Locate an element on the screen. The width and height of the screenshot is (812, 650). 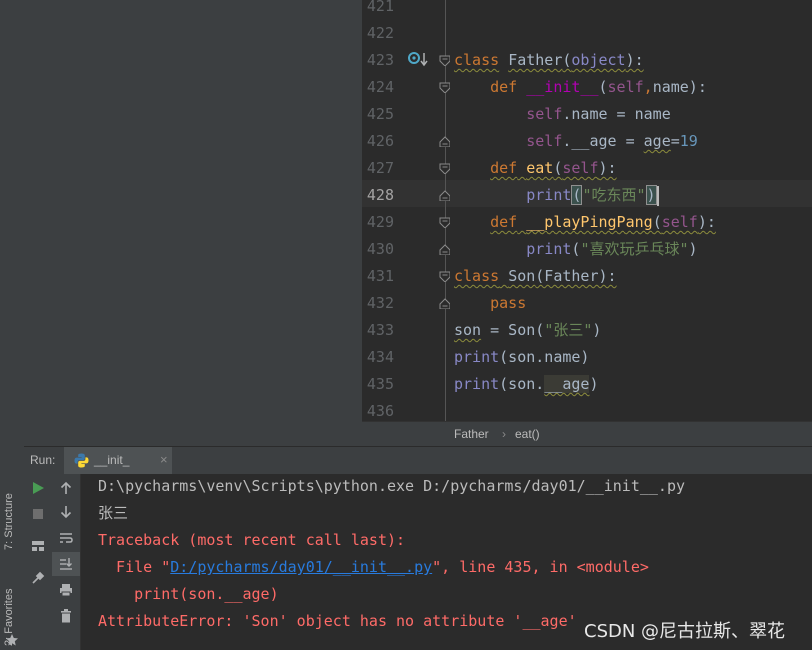
line-number: 424 is located at coordinates (380, 87).